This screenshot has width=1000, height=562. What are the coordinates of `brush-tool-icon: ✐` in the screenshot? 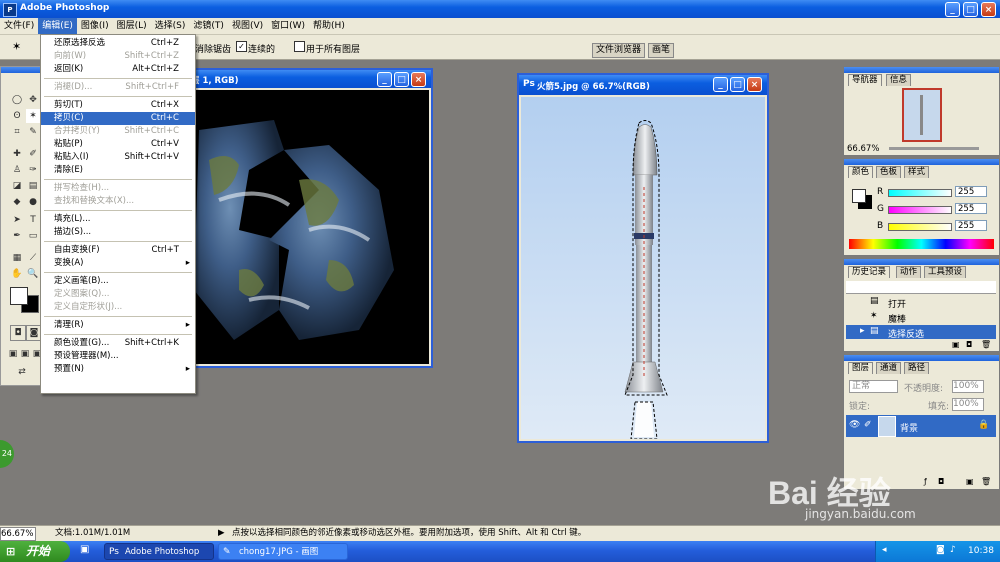 It's located at (33, 154).